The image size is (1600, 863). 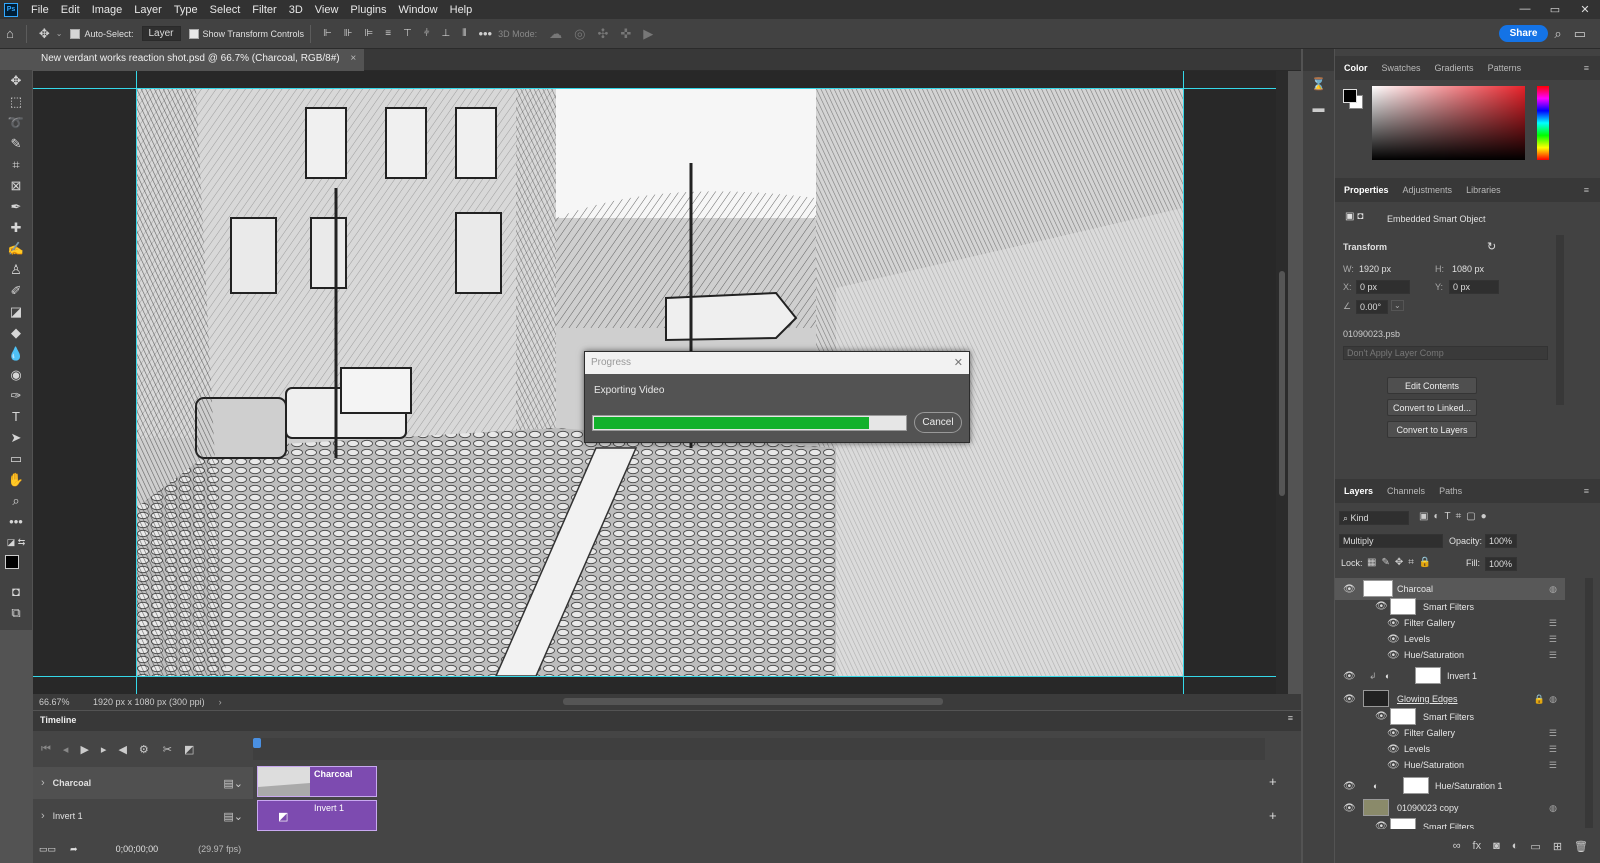 What do you see at coordinates (189, 749) in the screenshot?
I see `transition-icon: ◩` at bounding box center [189, 749].